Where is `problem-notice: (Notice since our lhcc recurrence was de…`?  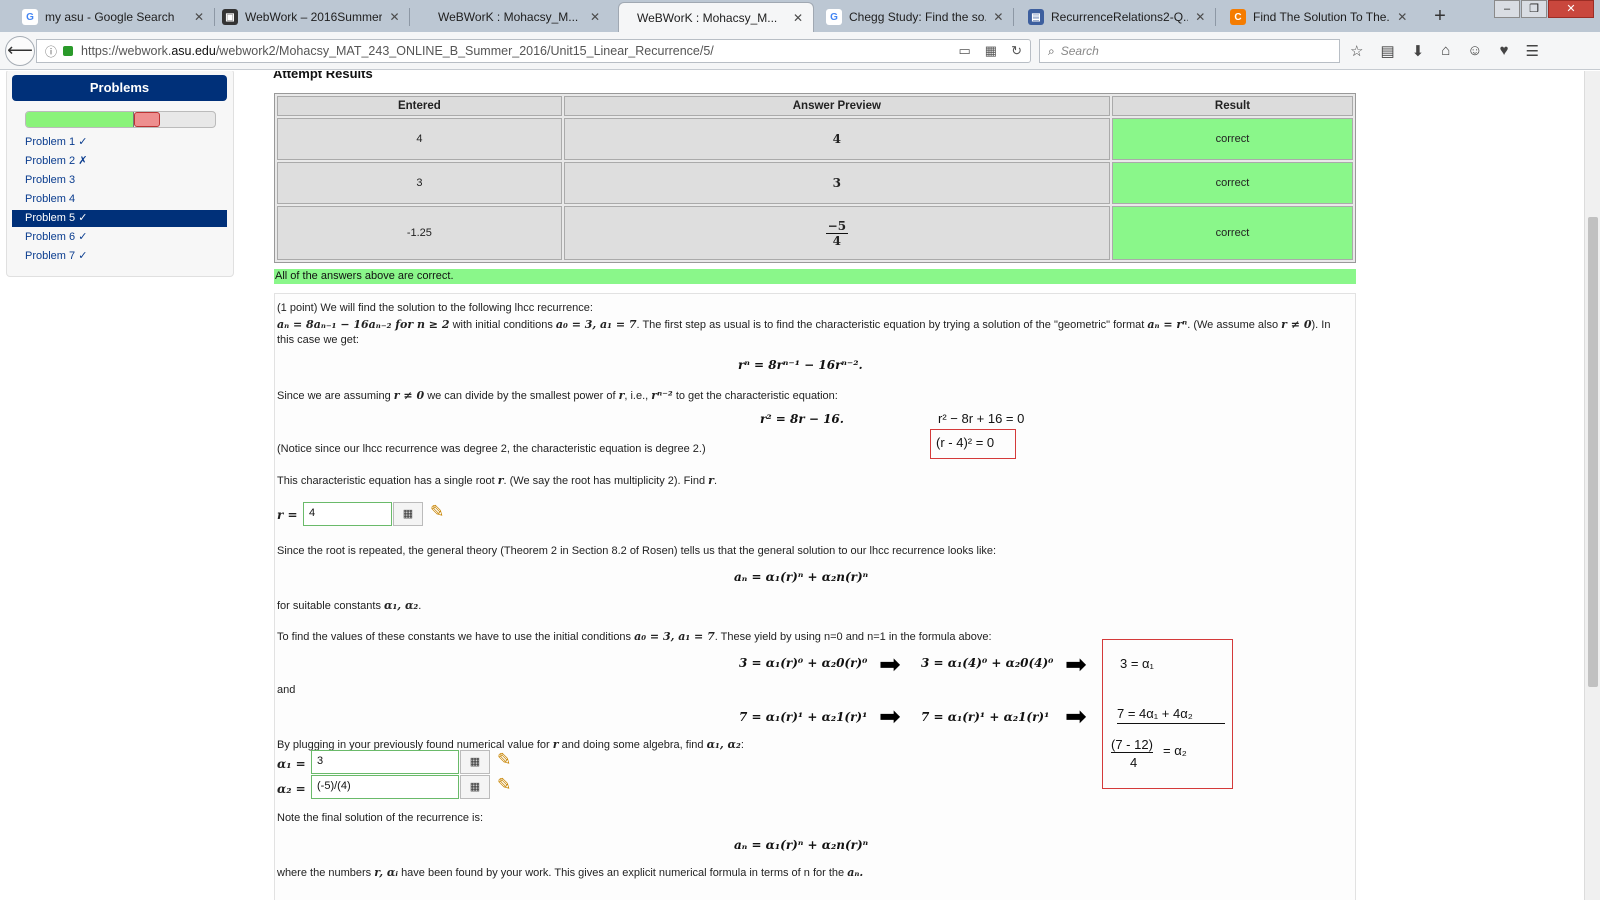
problem-notice: (Notice since our lhcc recurrence was de… is located at coordinates (491, 449).